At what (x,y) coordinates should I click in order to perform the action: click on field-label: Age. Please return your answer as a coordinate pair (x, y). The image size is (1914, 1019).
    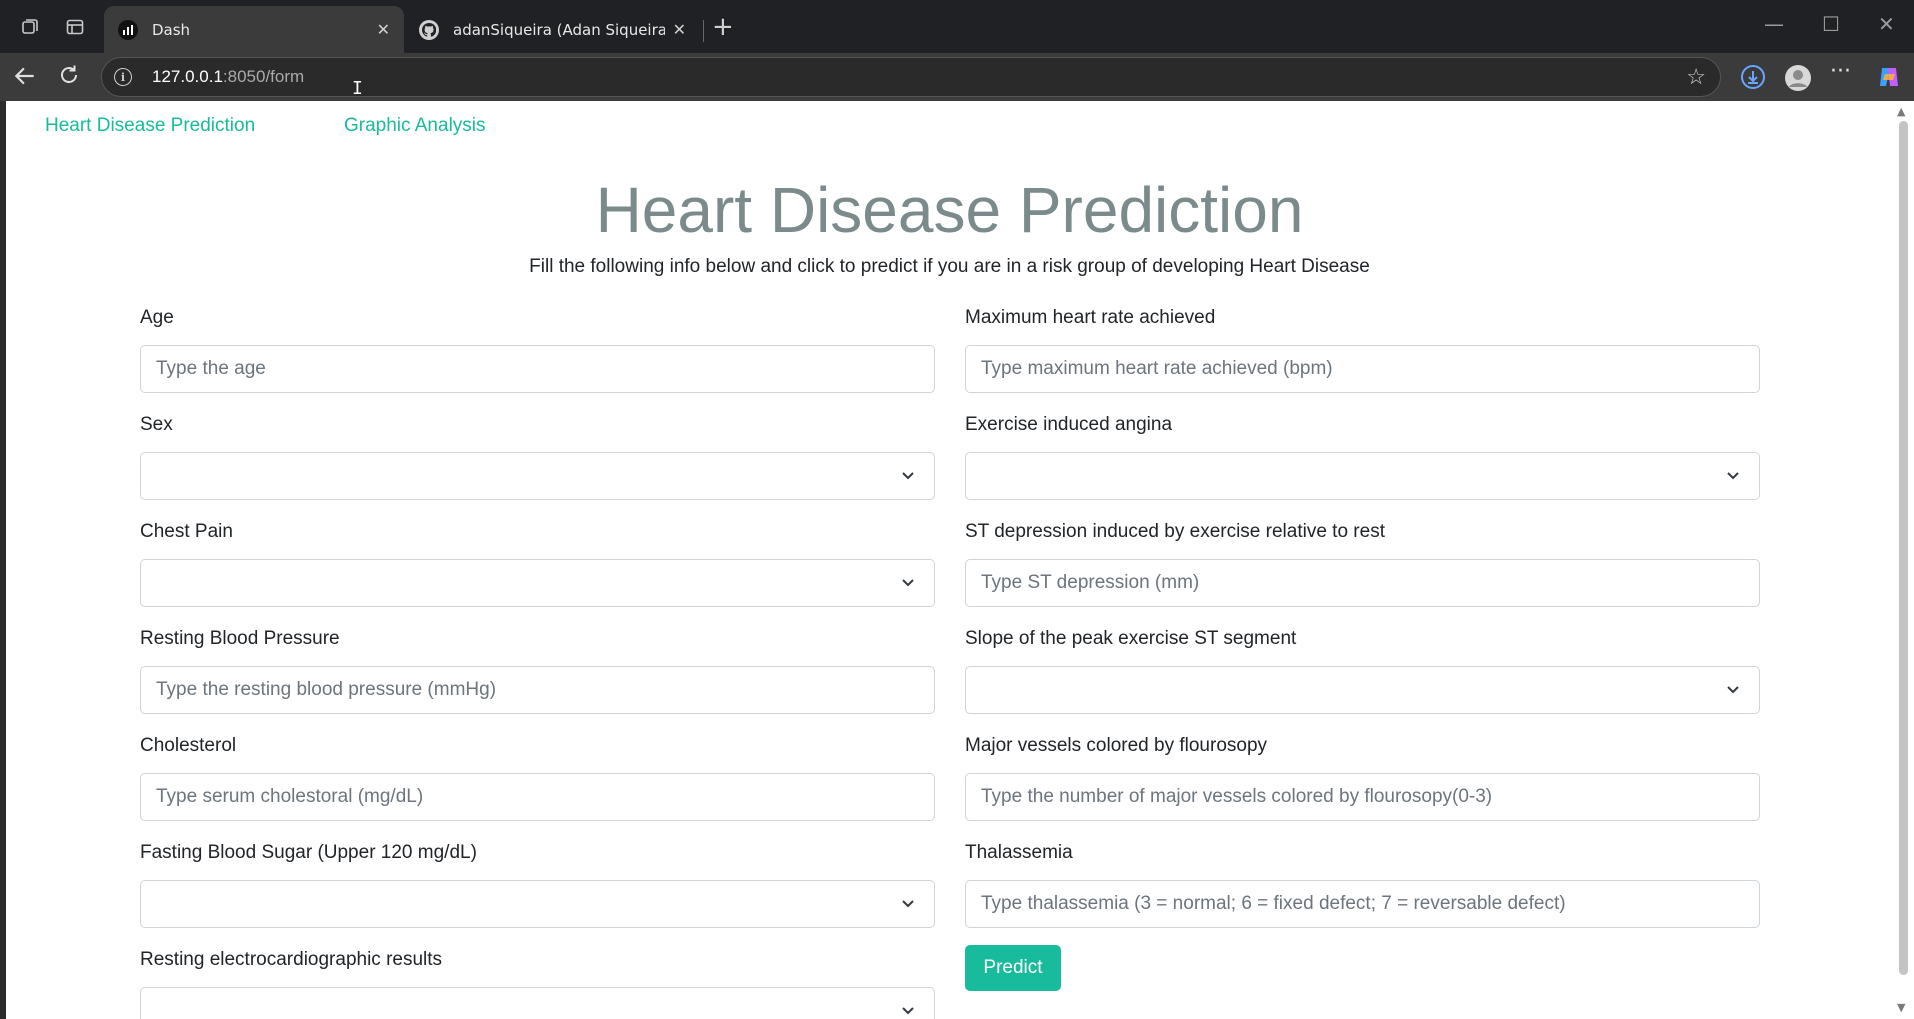
    Looking at the image, I should click on (157, 317).